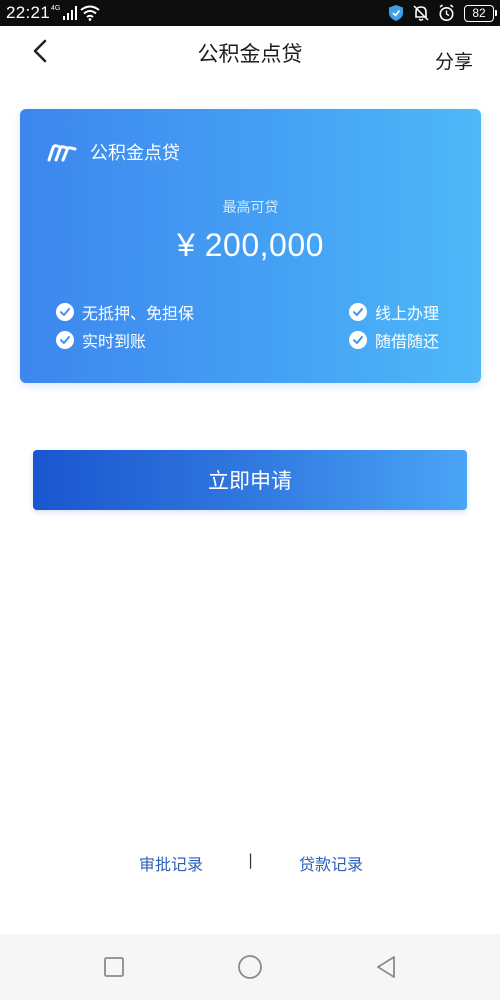 Image resolution: width=500 pixels, height=1000 pixels. Describe the element at coordinates (407, 341) in the screenshot. I see `feature-label: 随借随还` at that location.